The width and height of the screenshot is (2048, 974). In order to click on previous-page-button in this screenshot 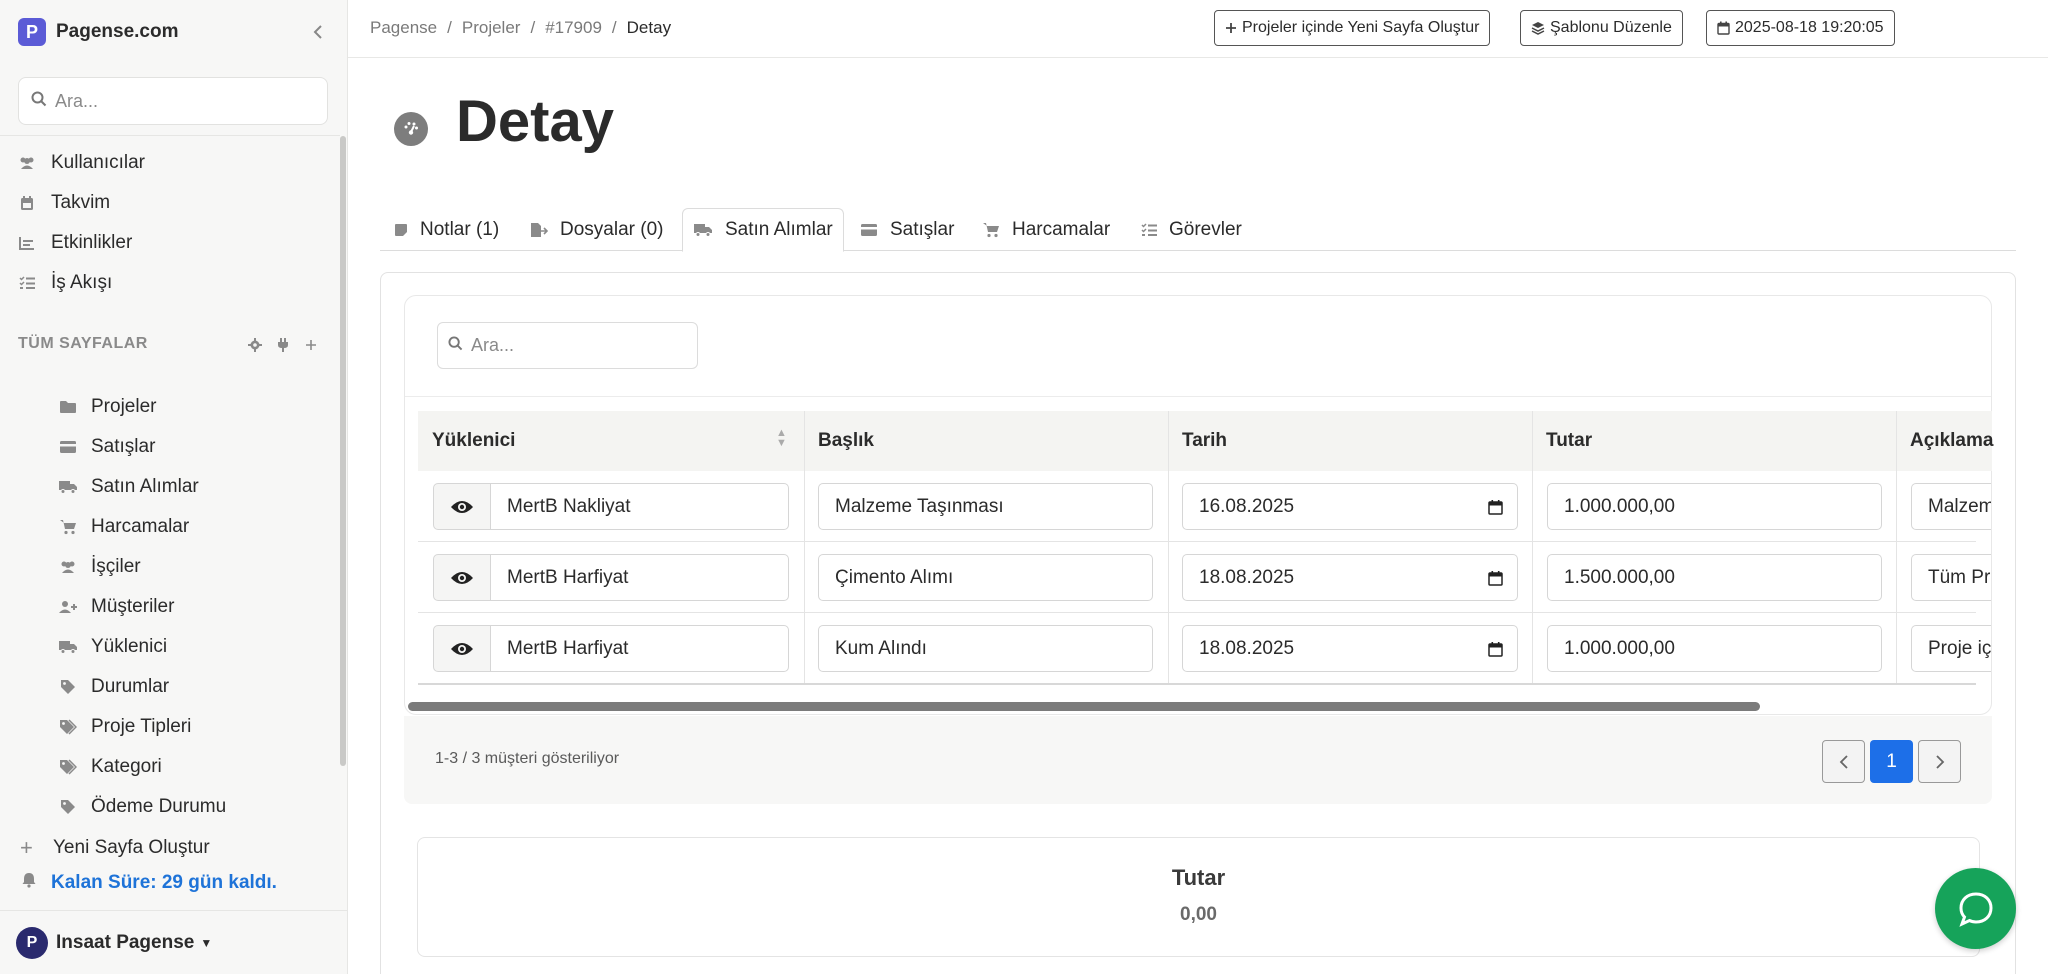, I will do `click(1843, 761)`.